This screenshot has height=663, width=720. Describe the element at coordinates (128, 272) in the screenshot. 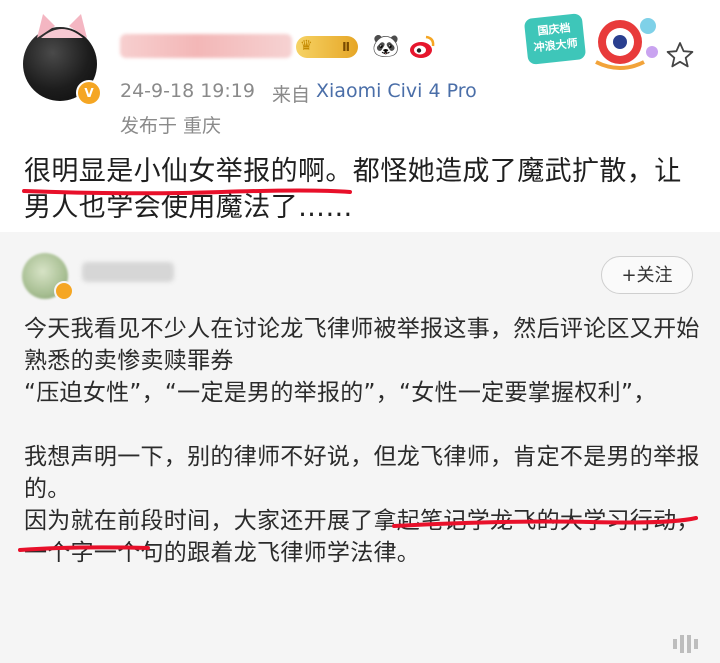

I see `quoted-username-blurred` at that location.